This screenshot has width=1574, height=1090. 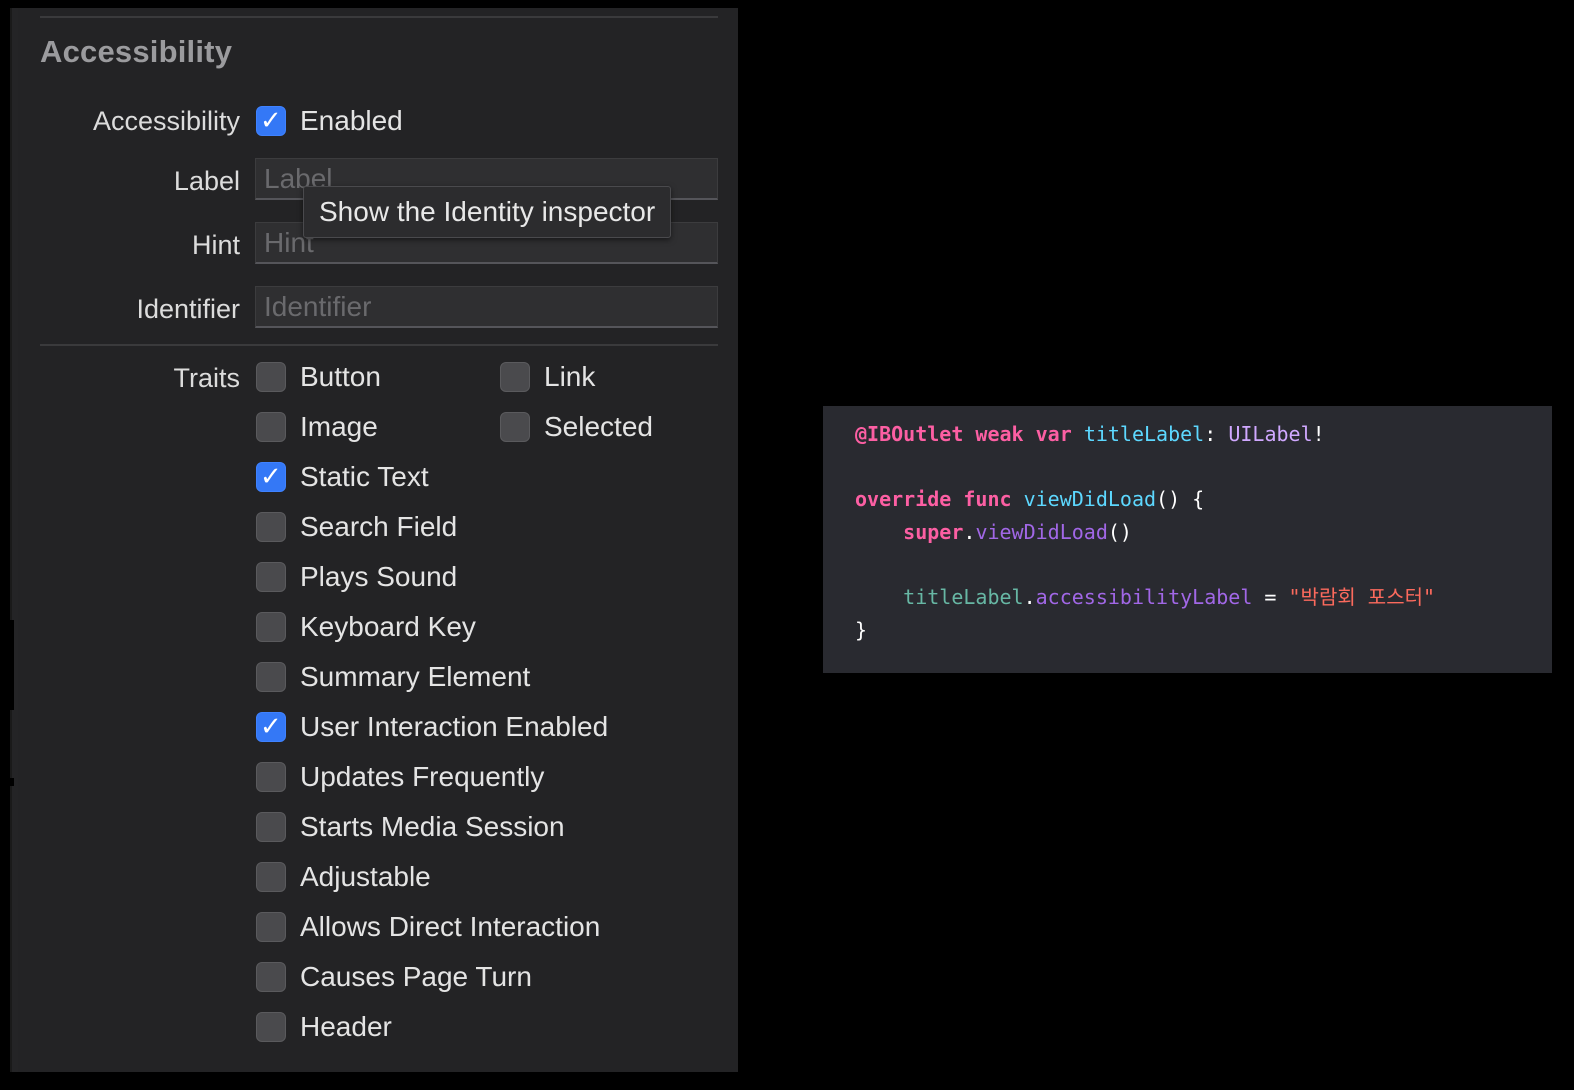 I want to click on trait-checkbox-static-text: ✓, so click(x=271, y=477).